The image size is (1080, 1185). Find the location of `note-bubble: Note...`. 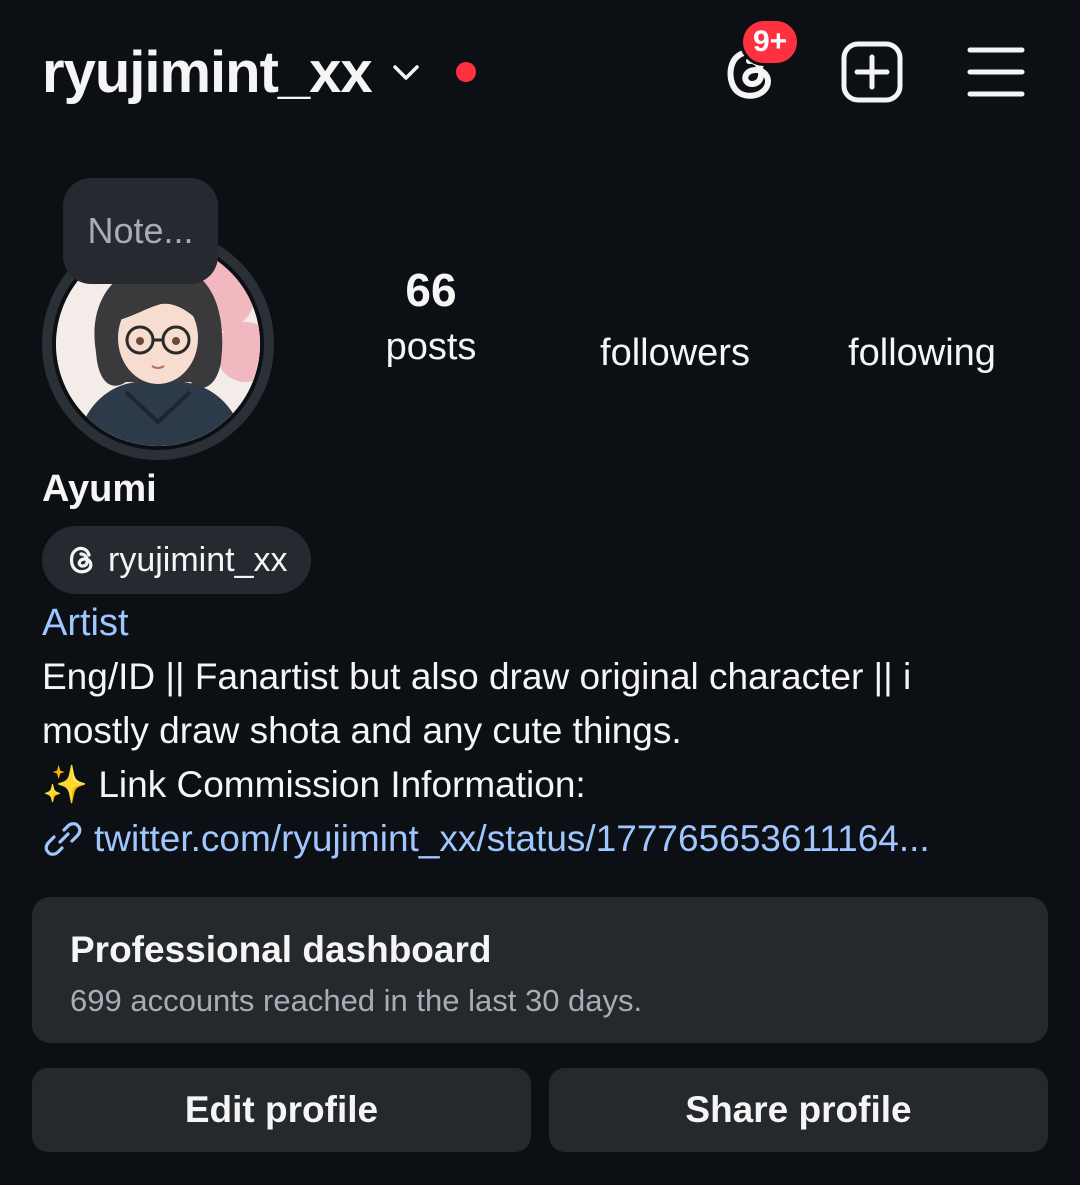

note-bubble: Note... is located at coordinates (140, 231).